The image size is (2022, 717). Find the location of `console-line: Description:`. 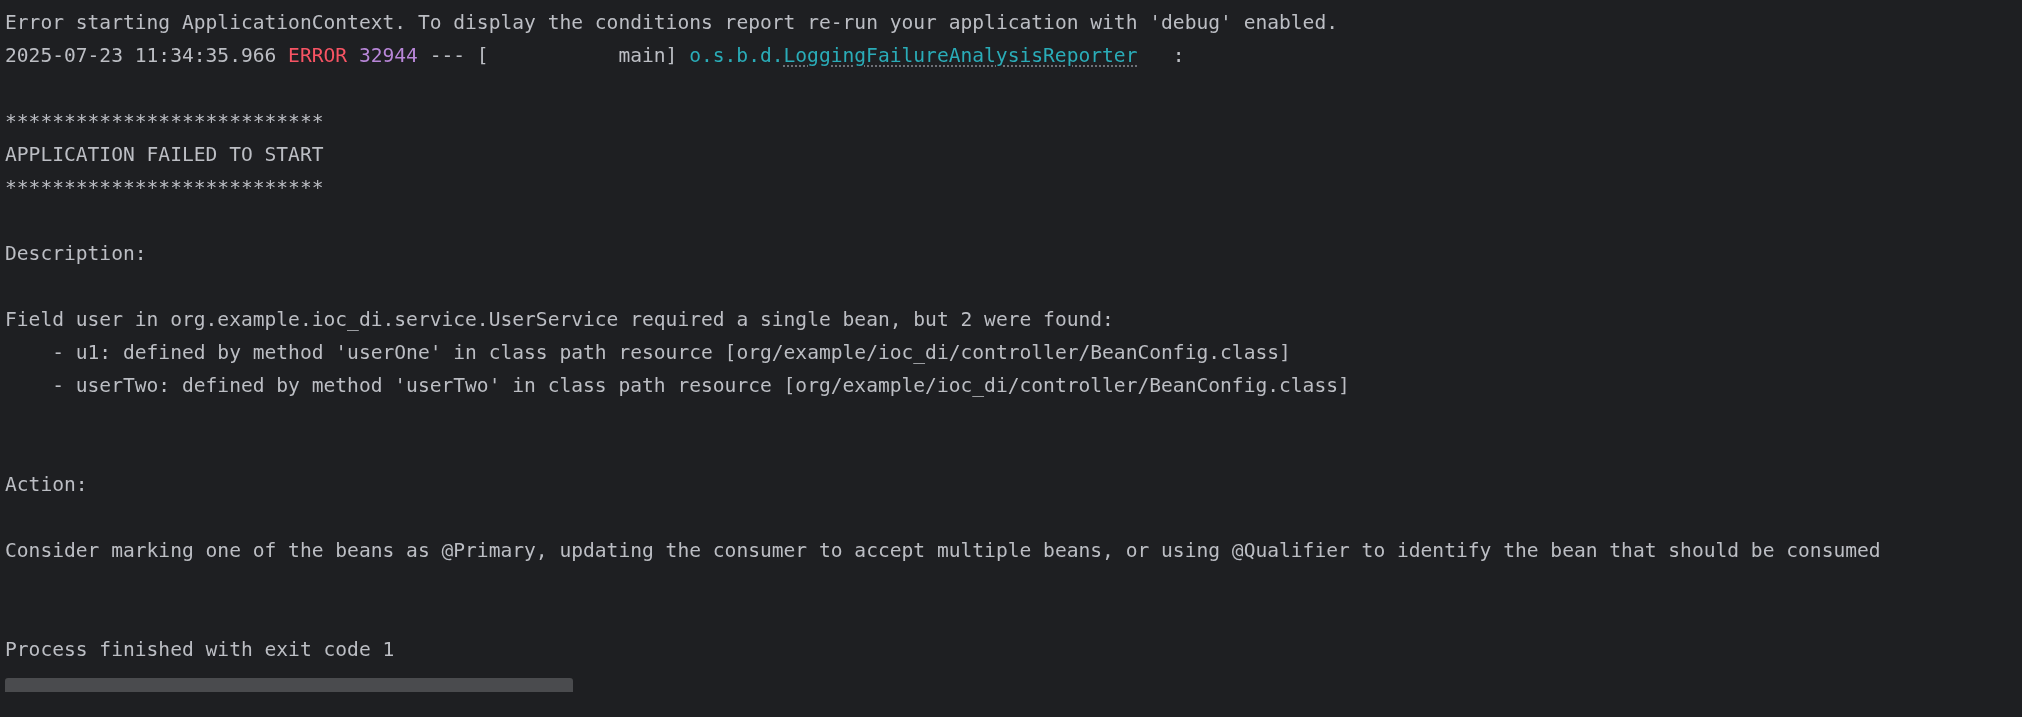

console-line: Description: is located at coordinates (76, 254).